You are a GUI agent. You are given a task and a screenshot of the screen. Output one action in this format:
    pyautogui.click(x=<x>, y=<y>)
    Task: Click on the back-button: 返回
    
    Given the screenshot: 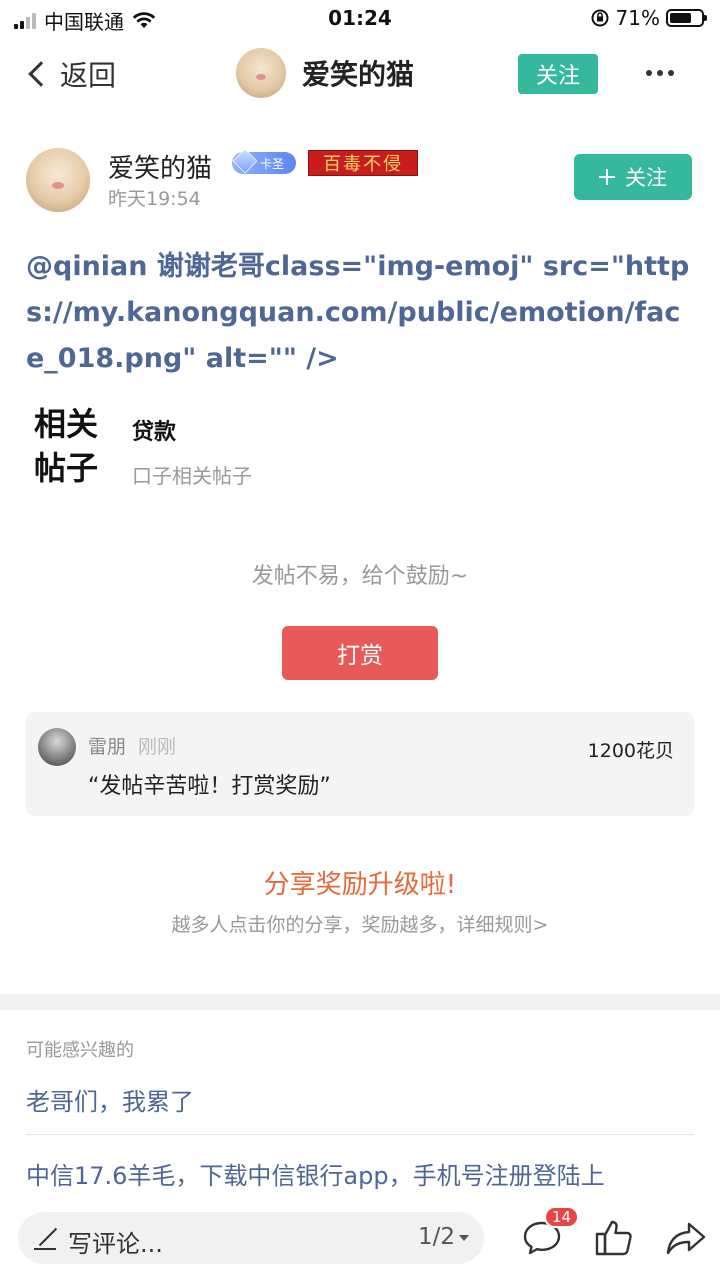 What is the action you would take?
    pyautogui.click(x=70, y=74)
    